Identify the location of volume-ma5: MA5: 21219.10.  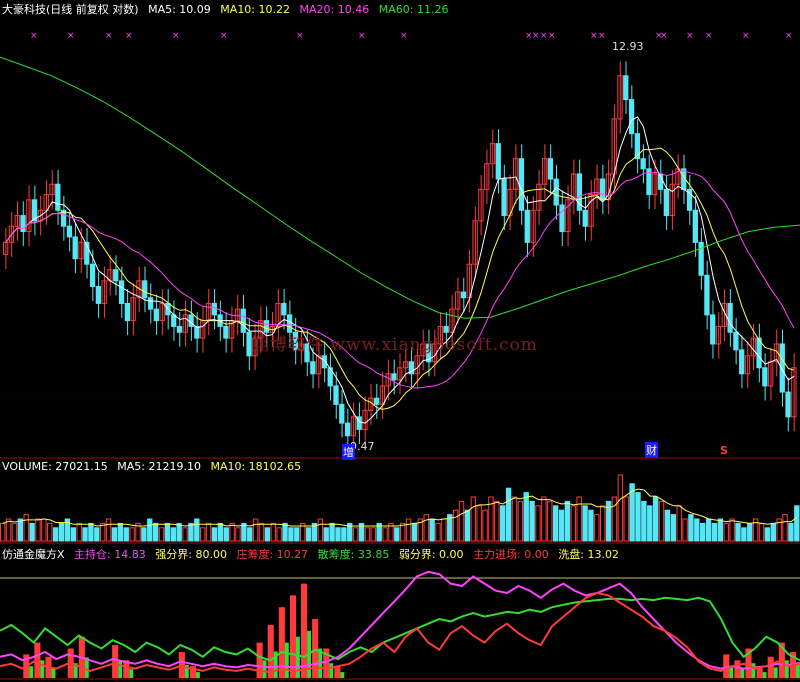
(159, 466).